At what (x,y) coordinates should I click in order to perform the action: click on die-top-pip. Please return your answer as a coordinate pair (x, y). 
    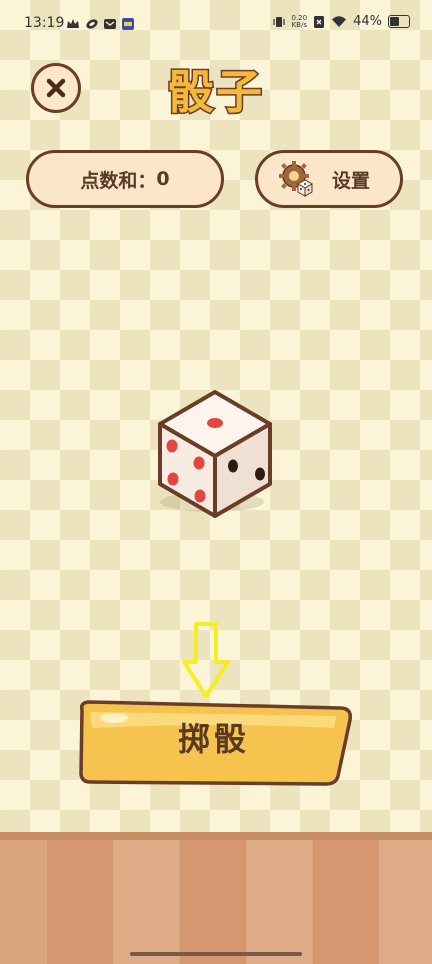
    Looking at the image, I should click on (215, 423).